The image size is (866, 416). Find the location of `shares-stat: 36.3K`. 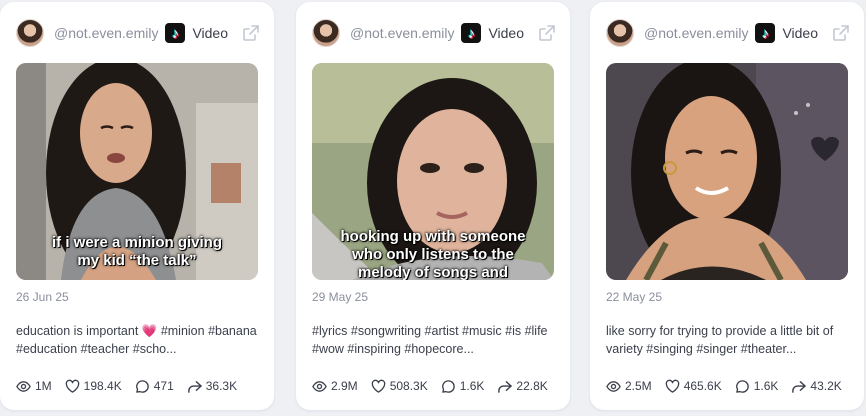

shares-stat: 36.3K is located at coordinates (212, 386).